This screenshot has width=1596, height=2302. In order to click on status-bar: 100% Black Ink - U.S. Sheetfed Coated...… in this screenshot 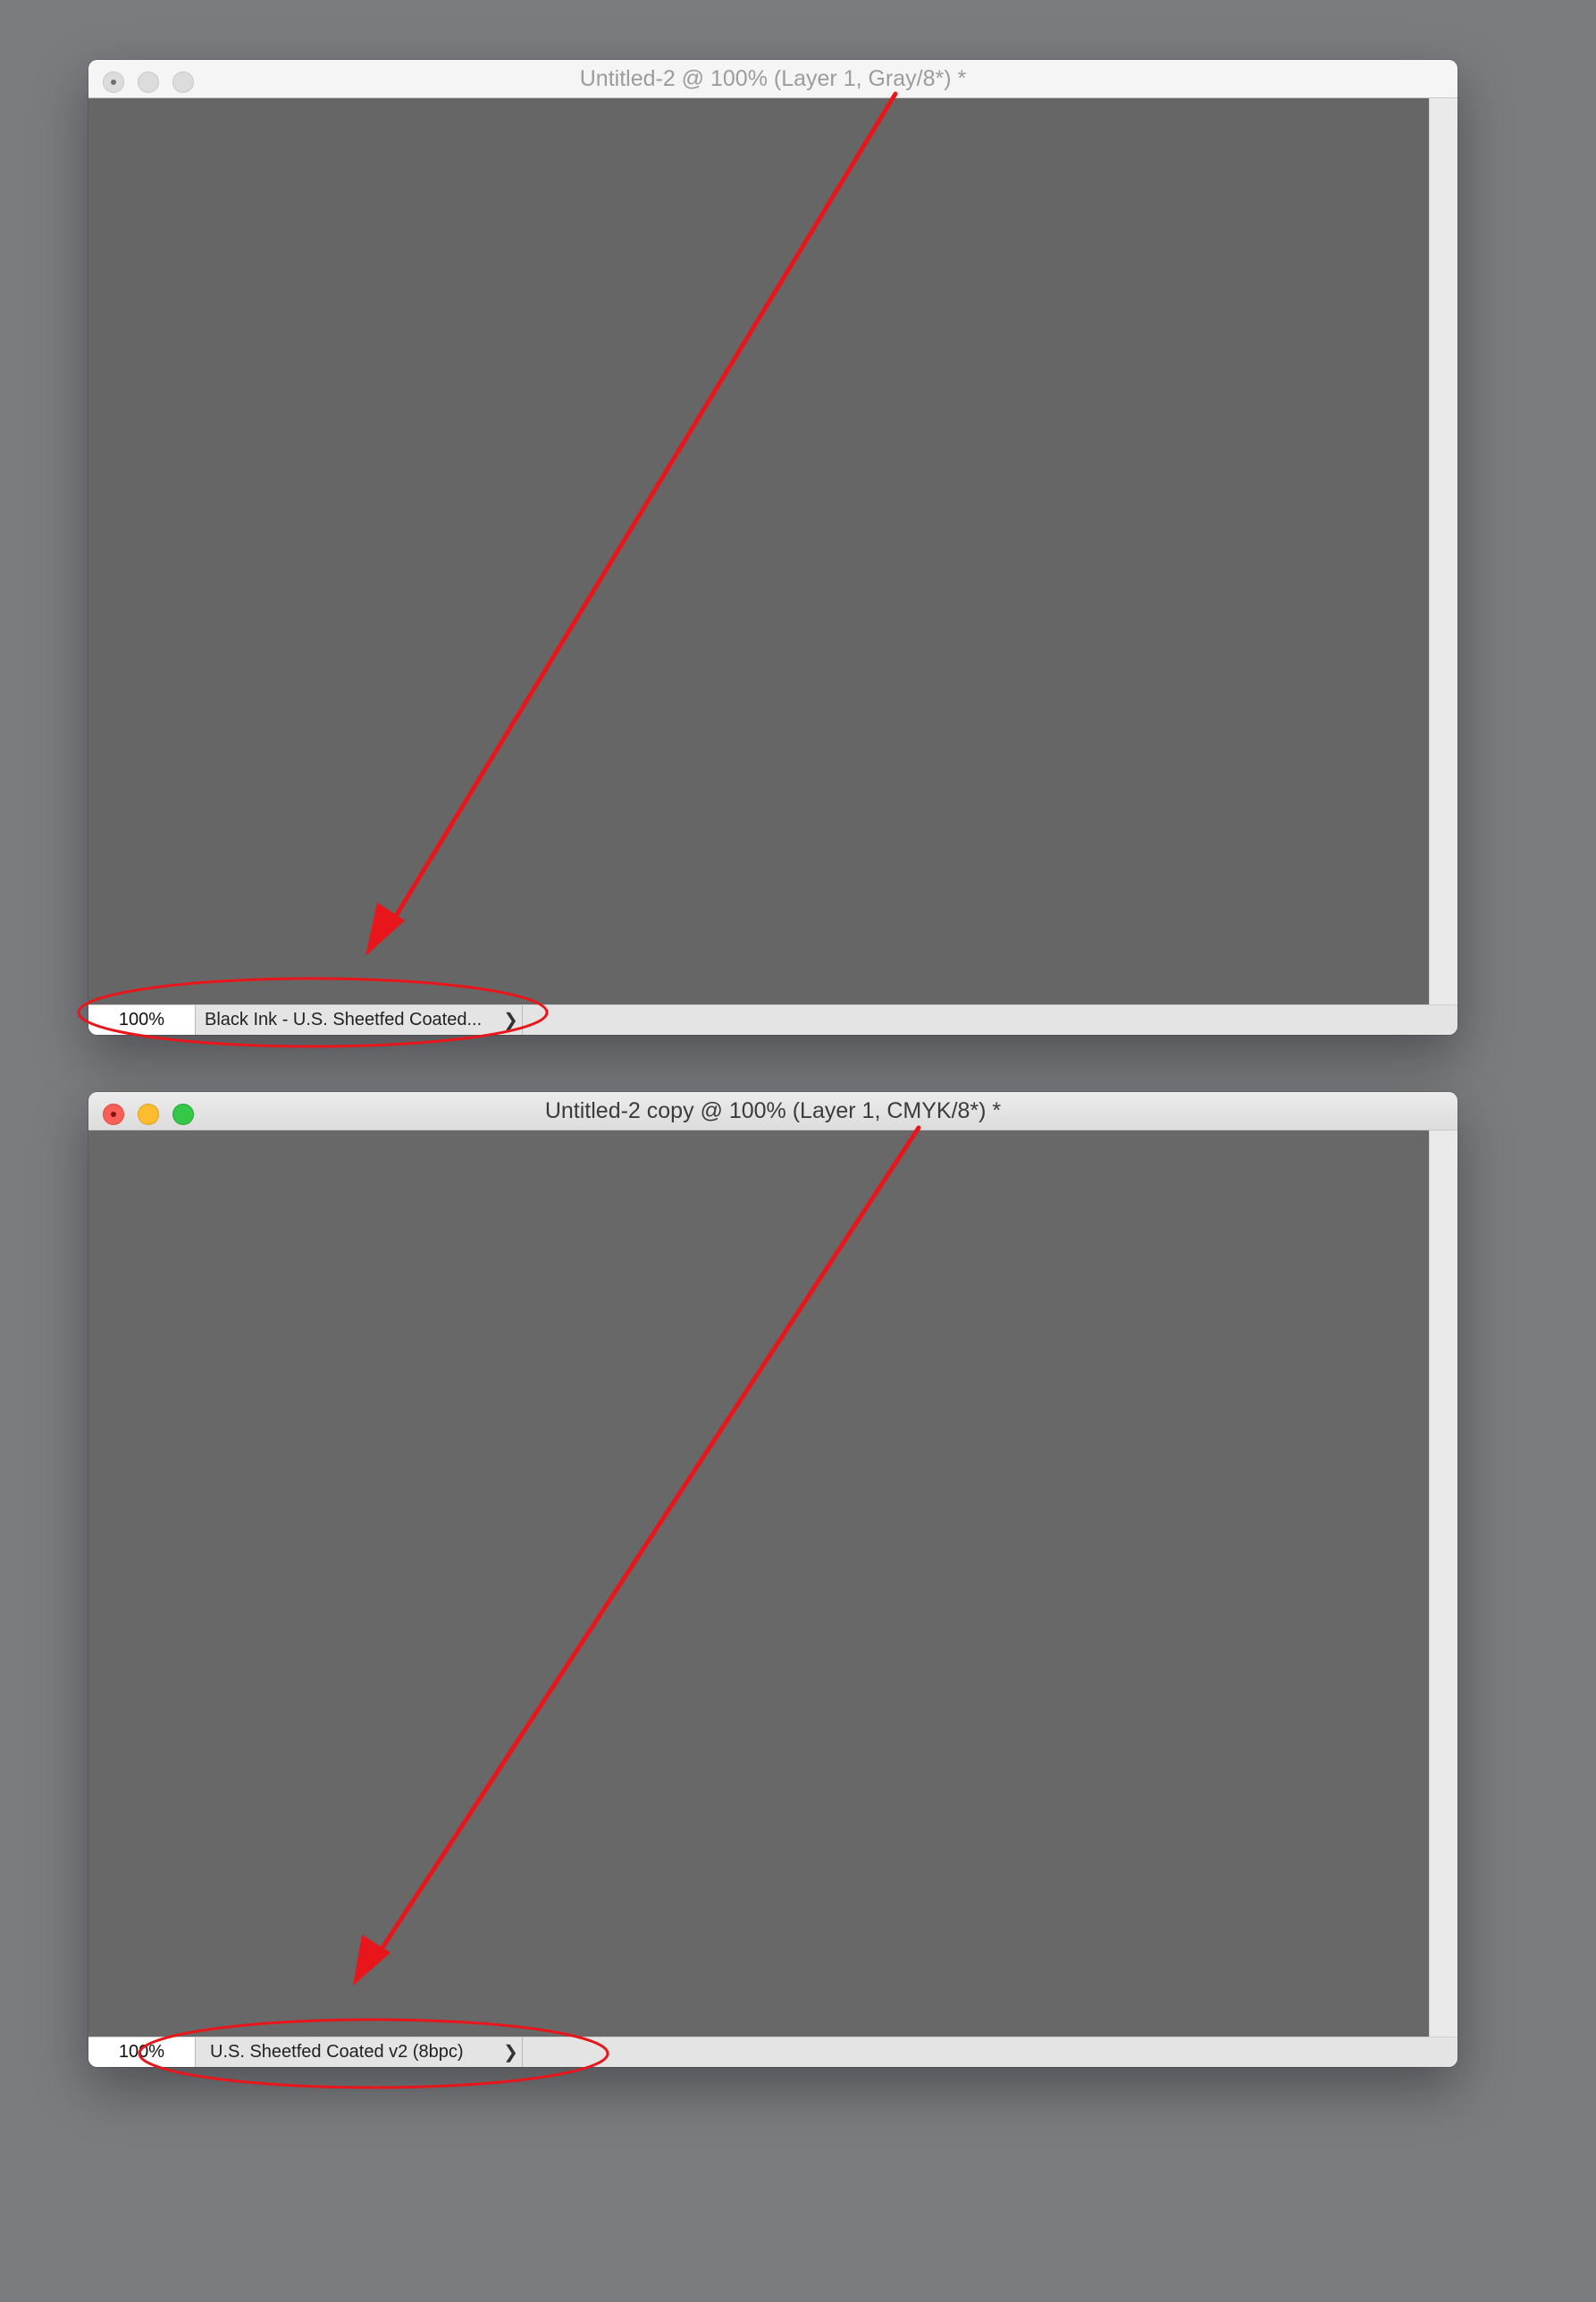, I will do `click(772, 1019)`.